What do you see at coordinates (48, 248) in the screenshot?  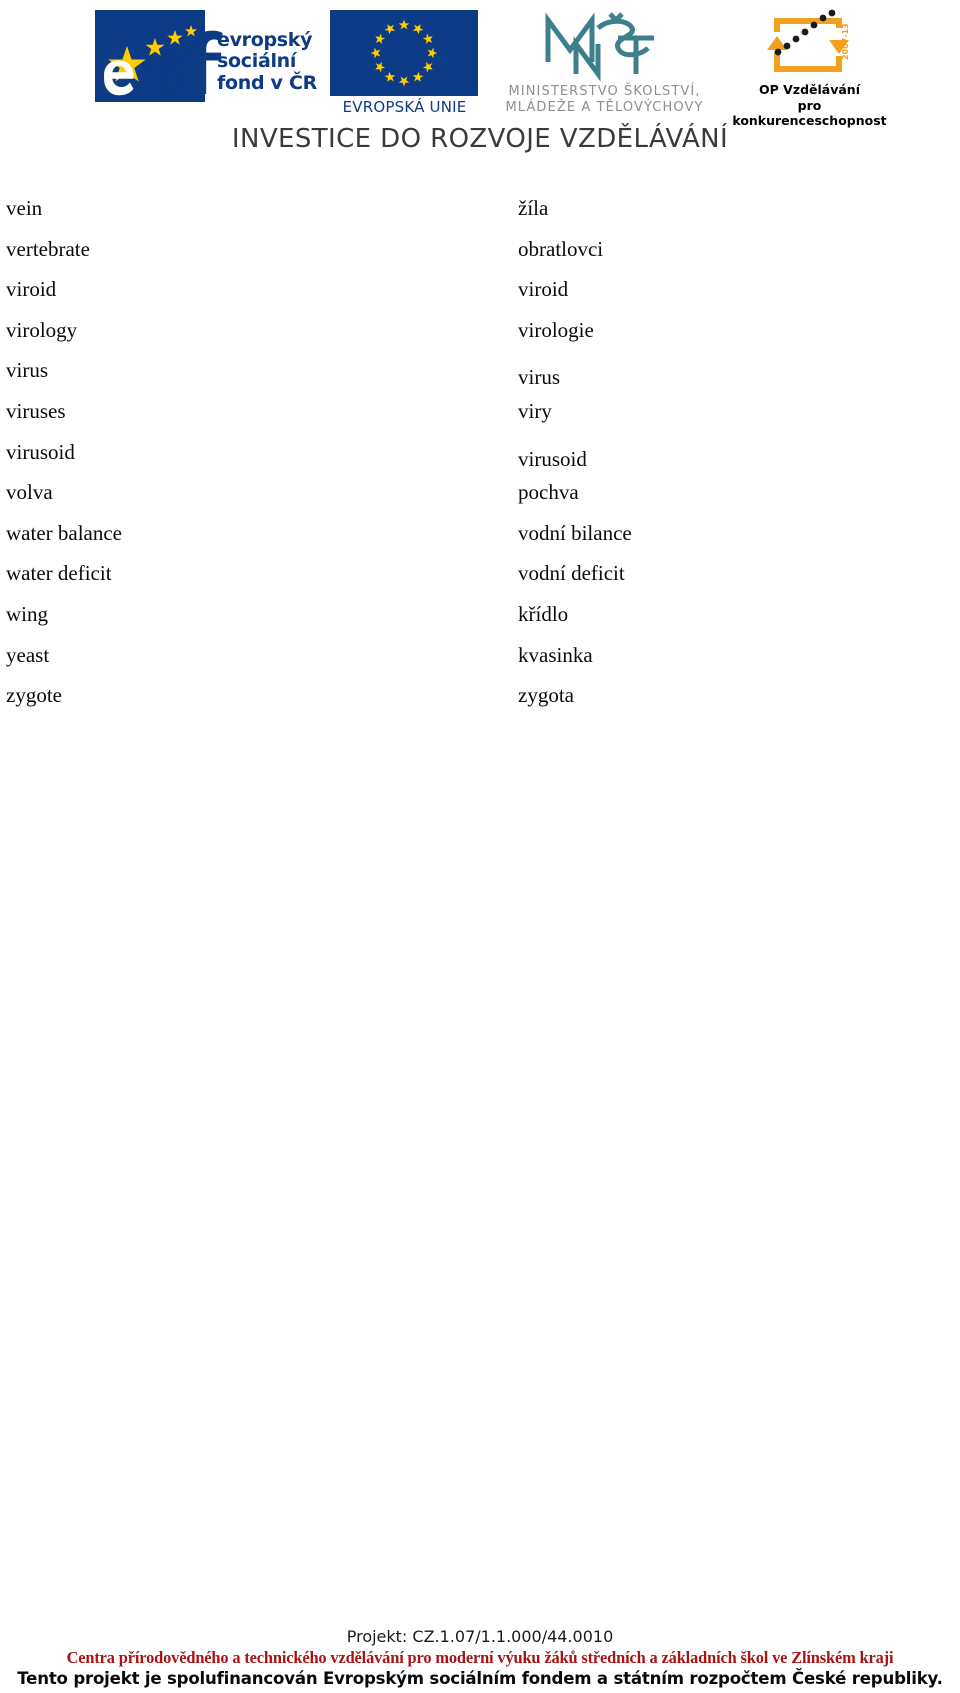 I see `glossary-term: vertebrate` at bounding box center [48, 248].